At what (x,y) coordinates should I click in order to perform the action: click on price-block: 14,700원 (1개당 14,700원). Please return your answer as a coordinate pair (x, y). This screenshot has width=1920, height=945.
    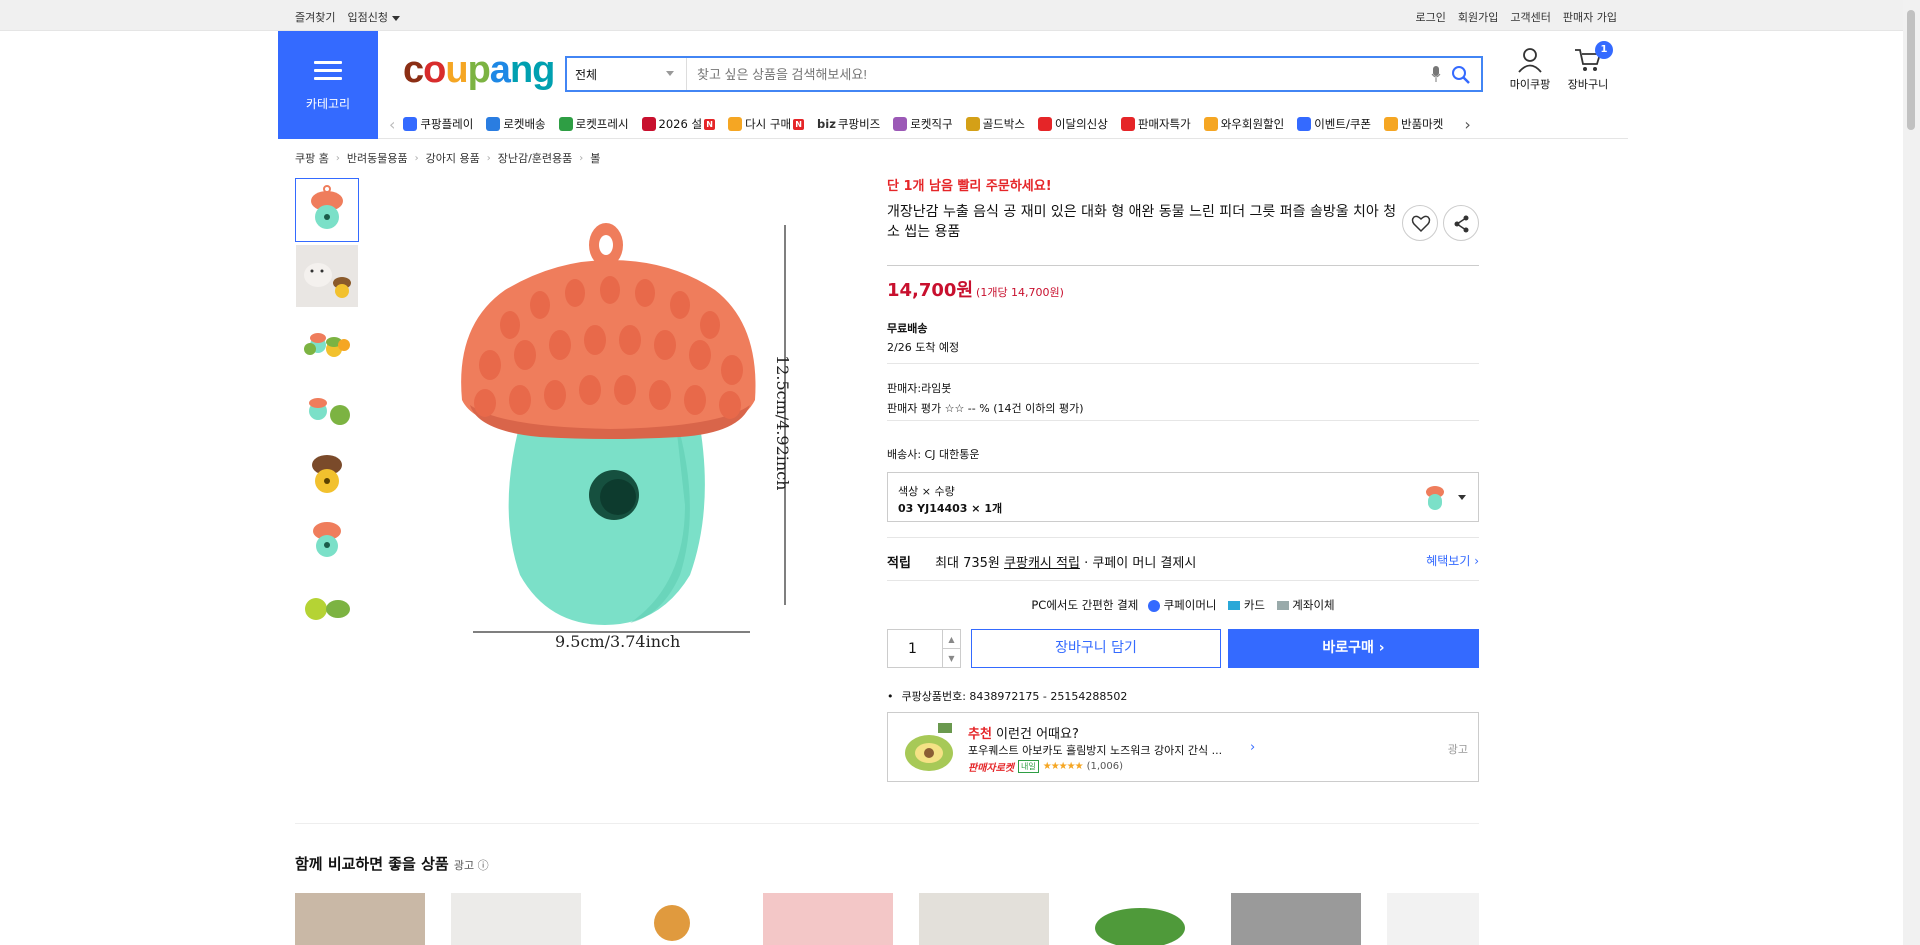
    Looking at the image, I should click on (1183, 283).